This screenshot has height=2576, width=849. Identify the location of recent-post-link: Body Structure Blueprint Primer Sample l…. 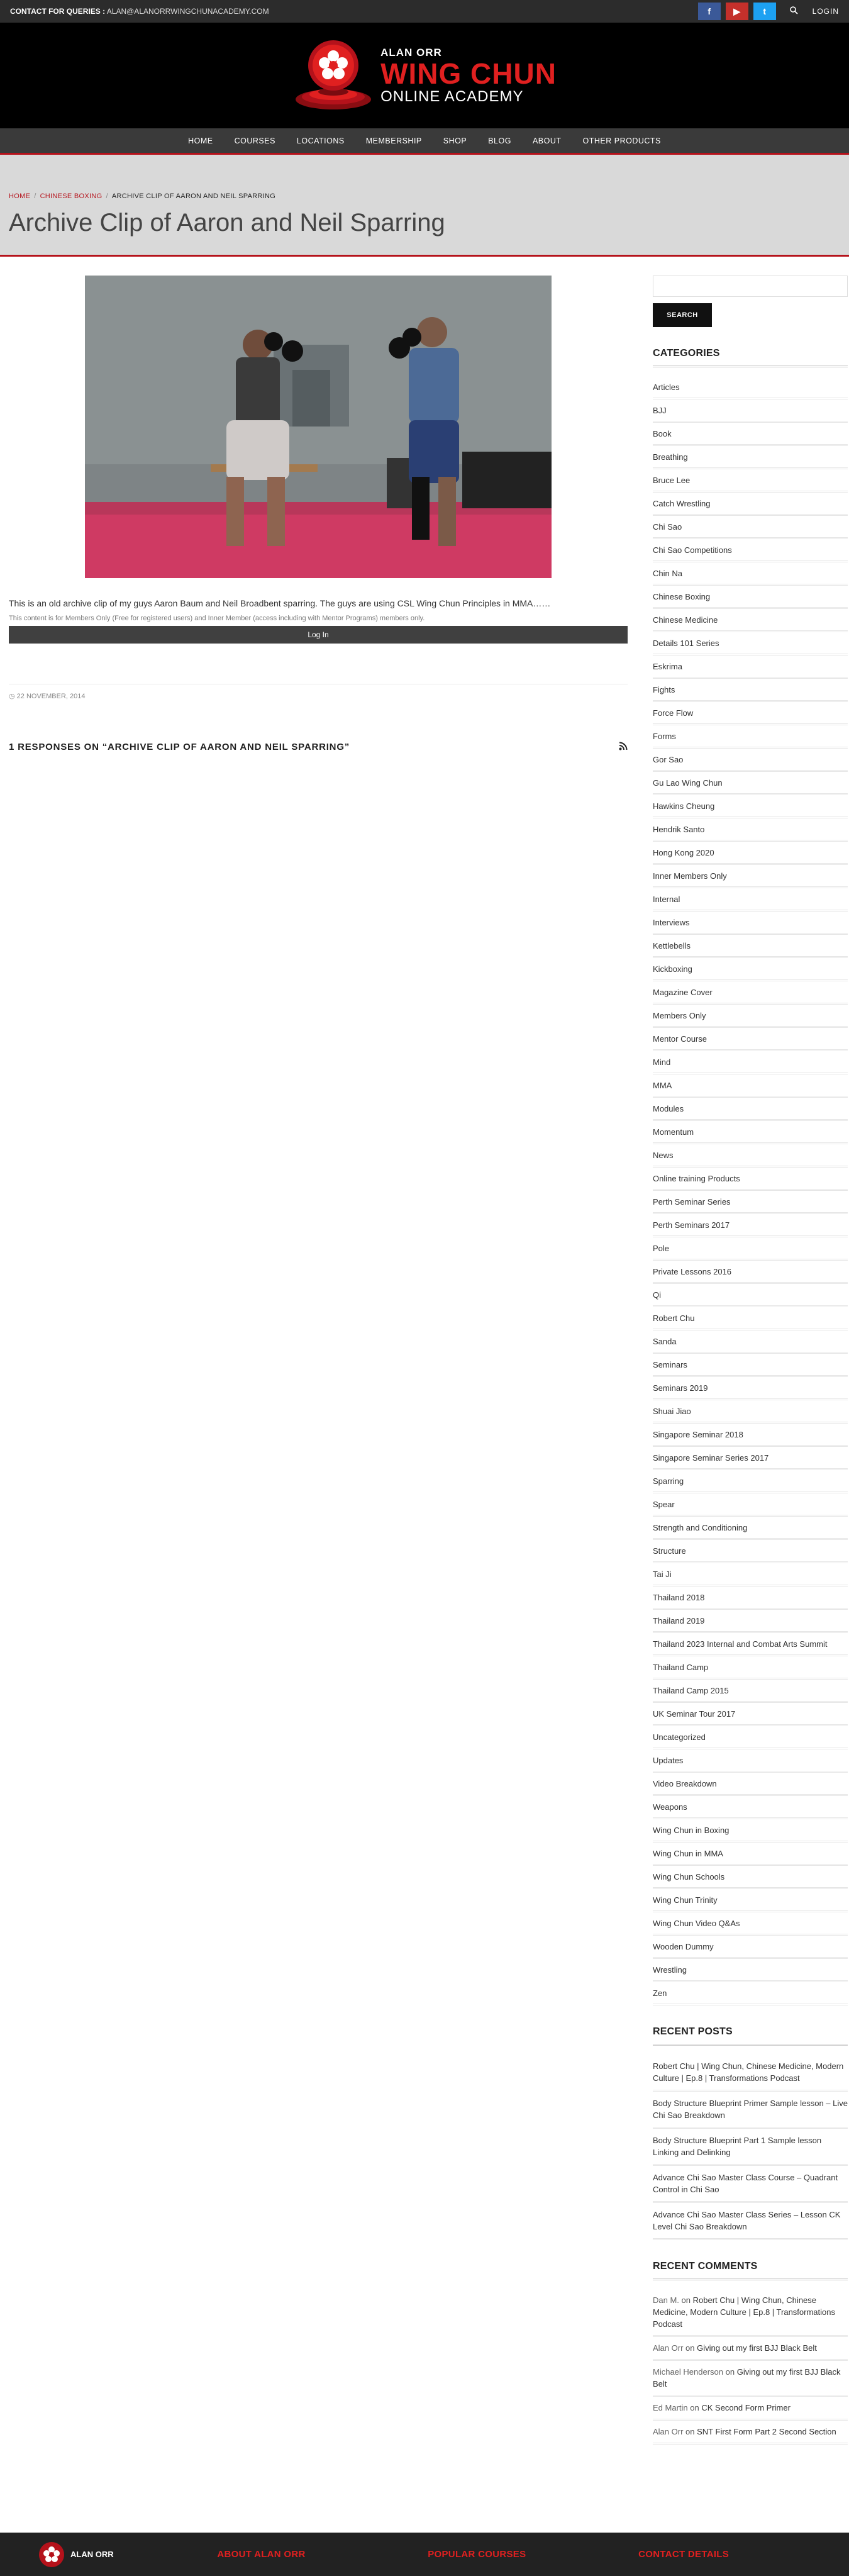
(751, 2110).